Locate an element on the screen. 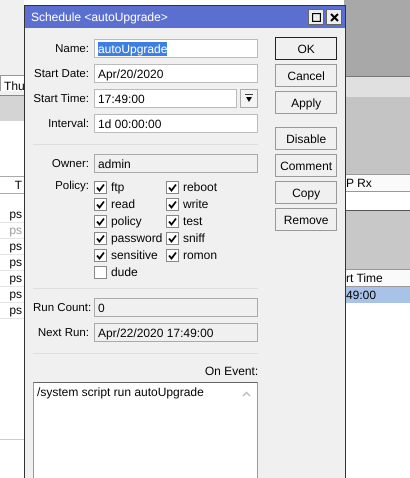 The width and height of the screenshot is (410, 478). dialog-button: Copy is located at coordinates (306, 192).